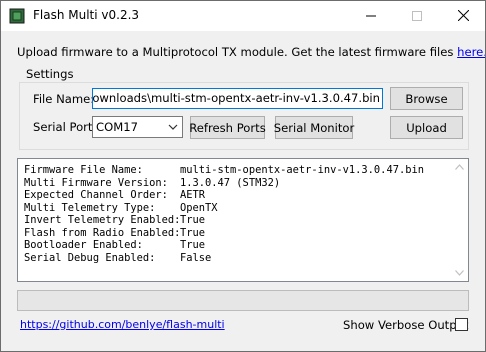 The height and width of the screenshot is (352, 486). I want to click on output-key: Invert Telemetry Enabled:, so click(102, 220).